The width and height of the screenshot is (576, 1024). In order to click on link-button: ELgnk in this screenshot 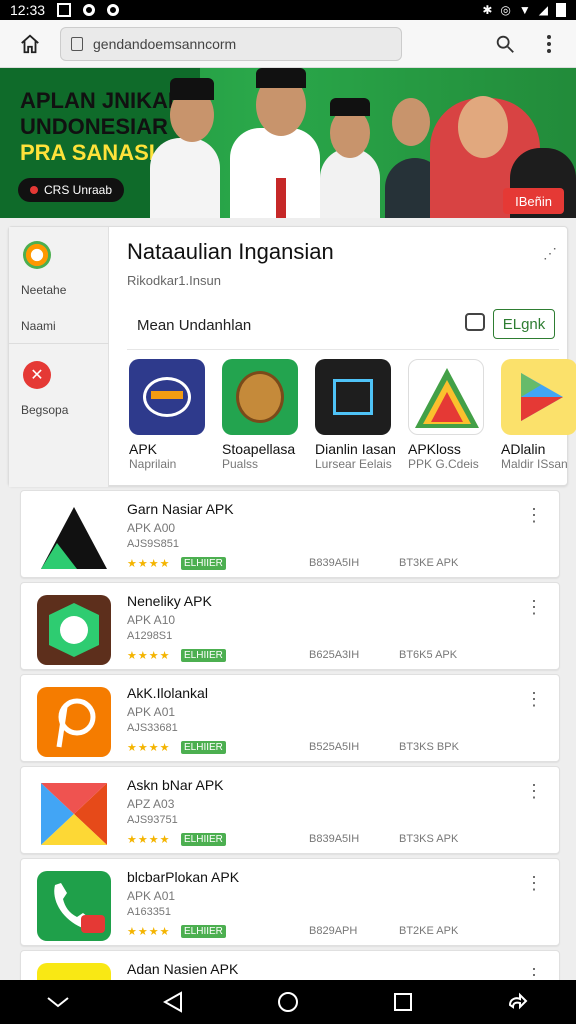, I will do `click(524, 324)`.